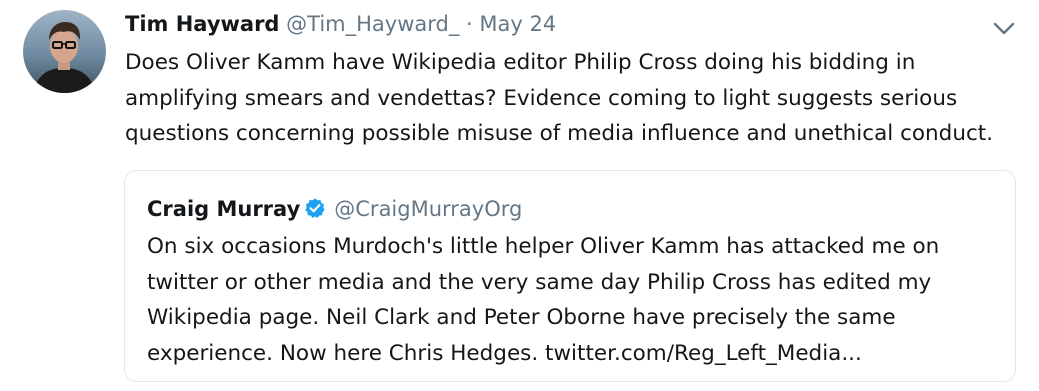 This screenshot has height=391, width=1039. I want to click on quoted-tweet-header: Craig Murray @CraigMurrayOrg, so click(334, 209).